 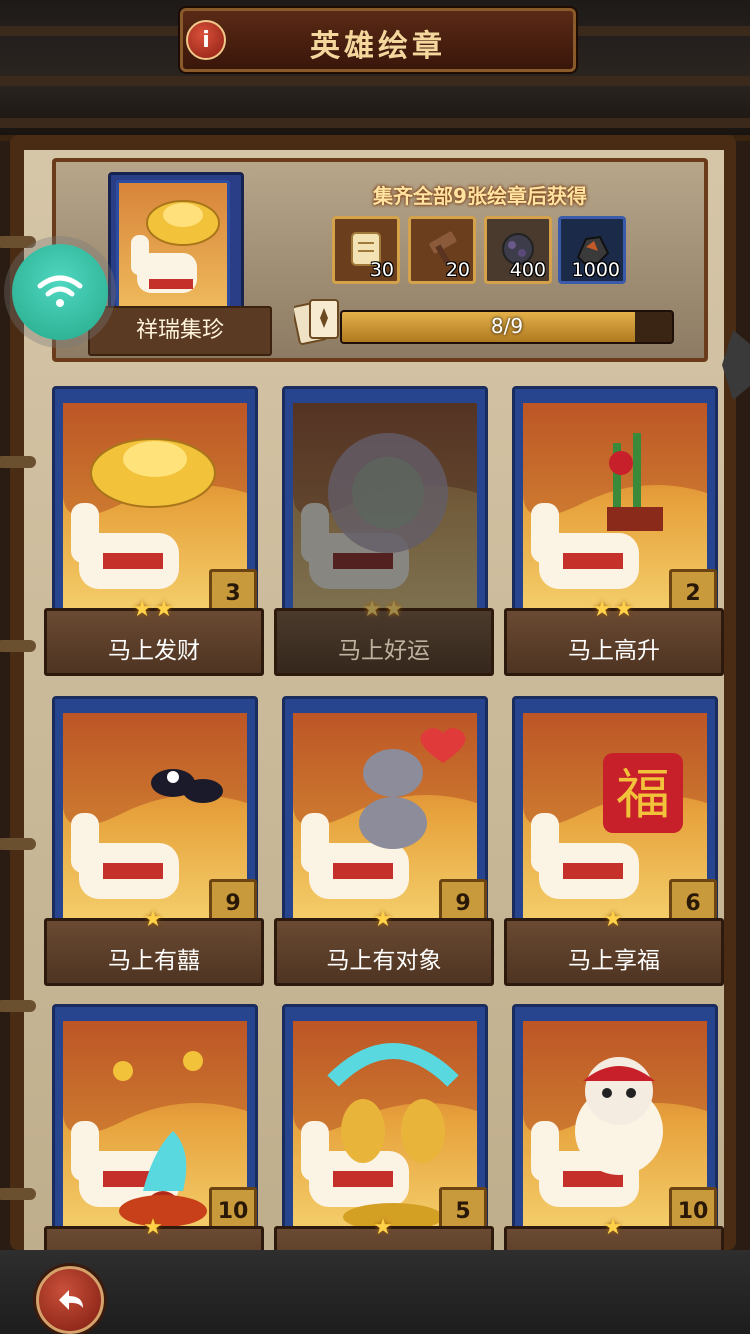 I want to click on top-bar: 英雄绘章 i, so click(x=375, y=70).